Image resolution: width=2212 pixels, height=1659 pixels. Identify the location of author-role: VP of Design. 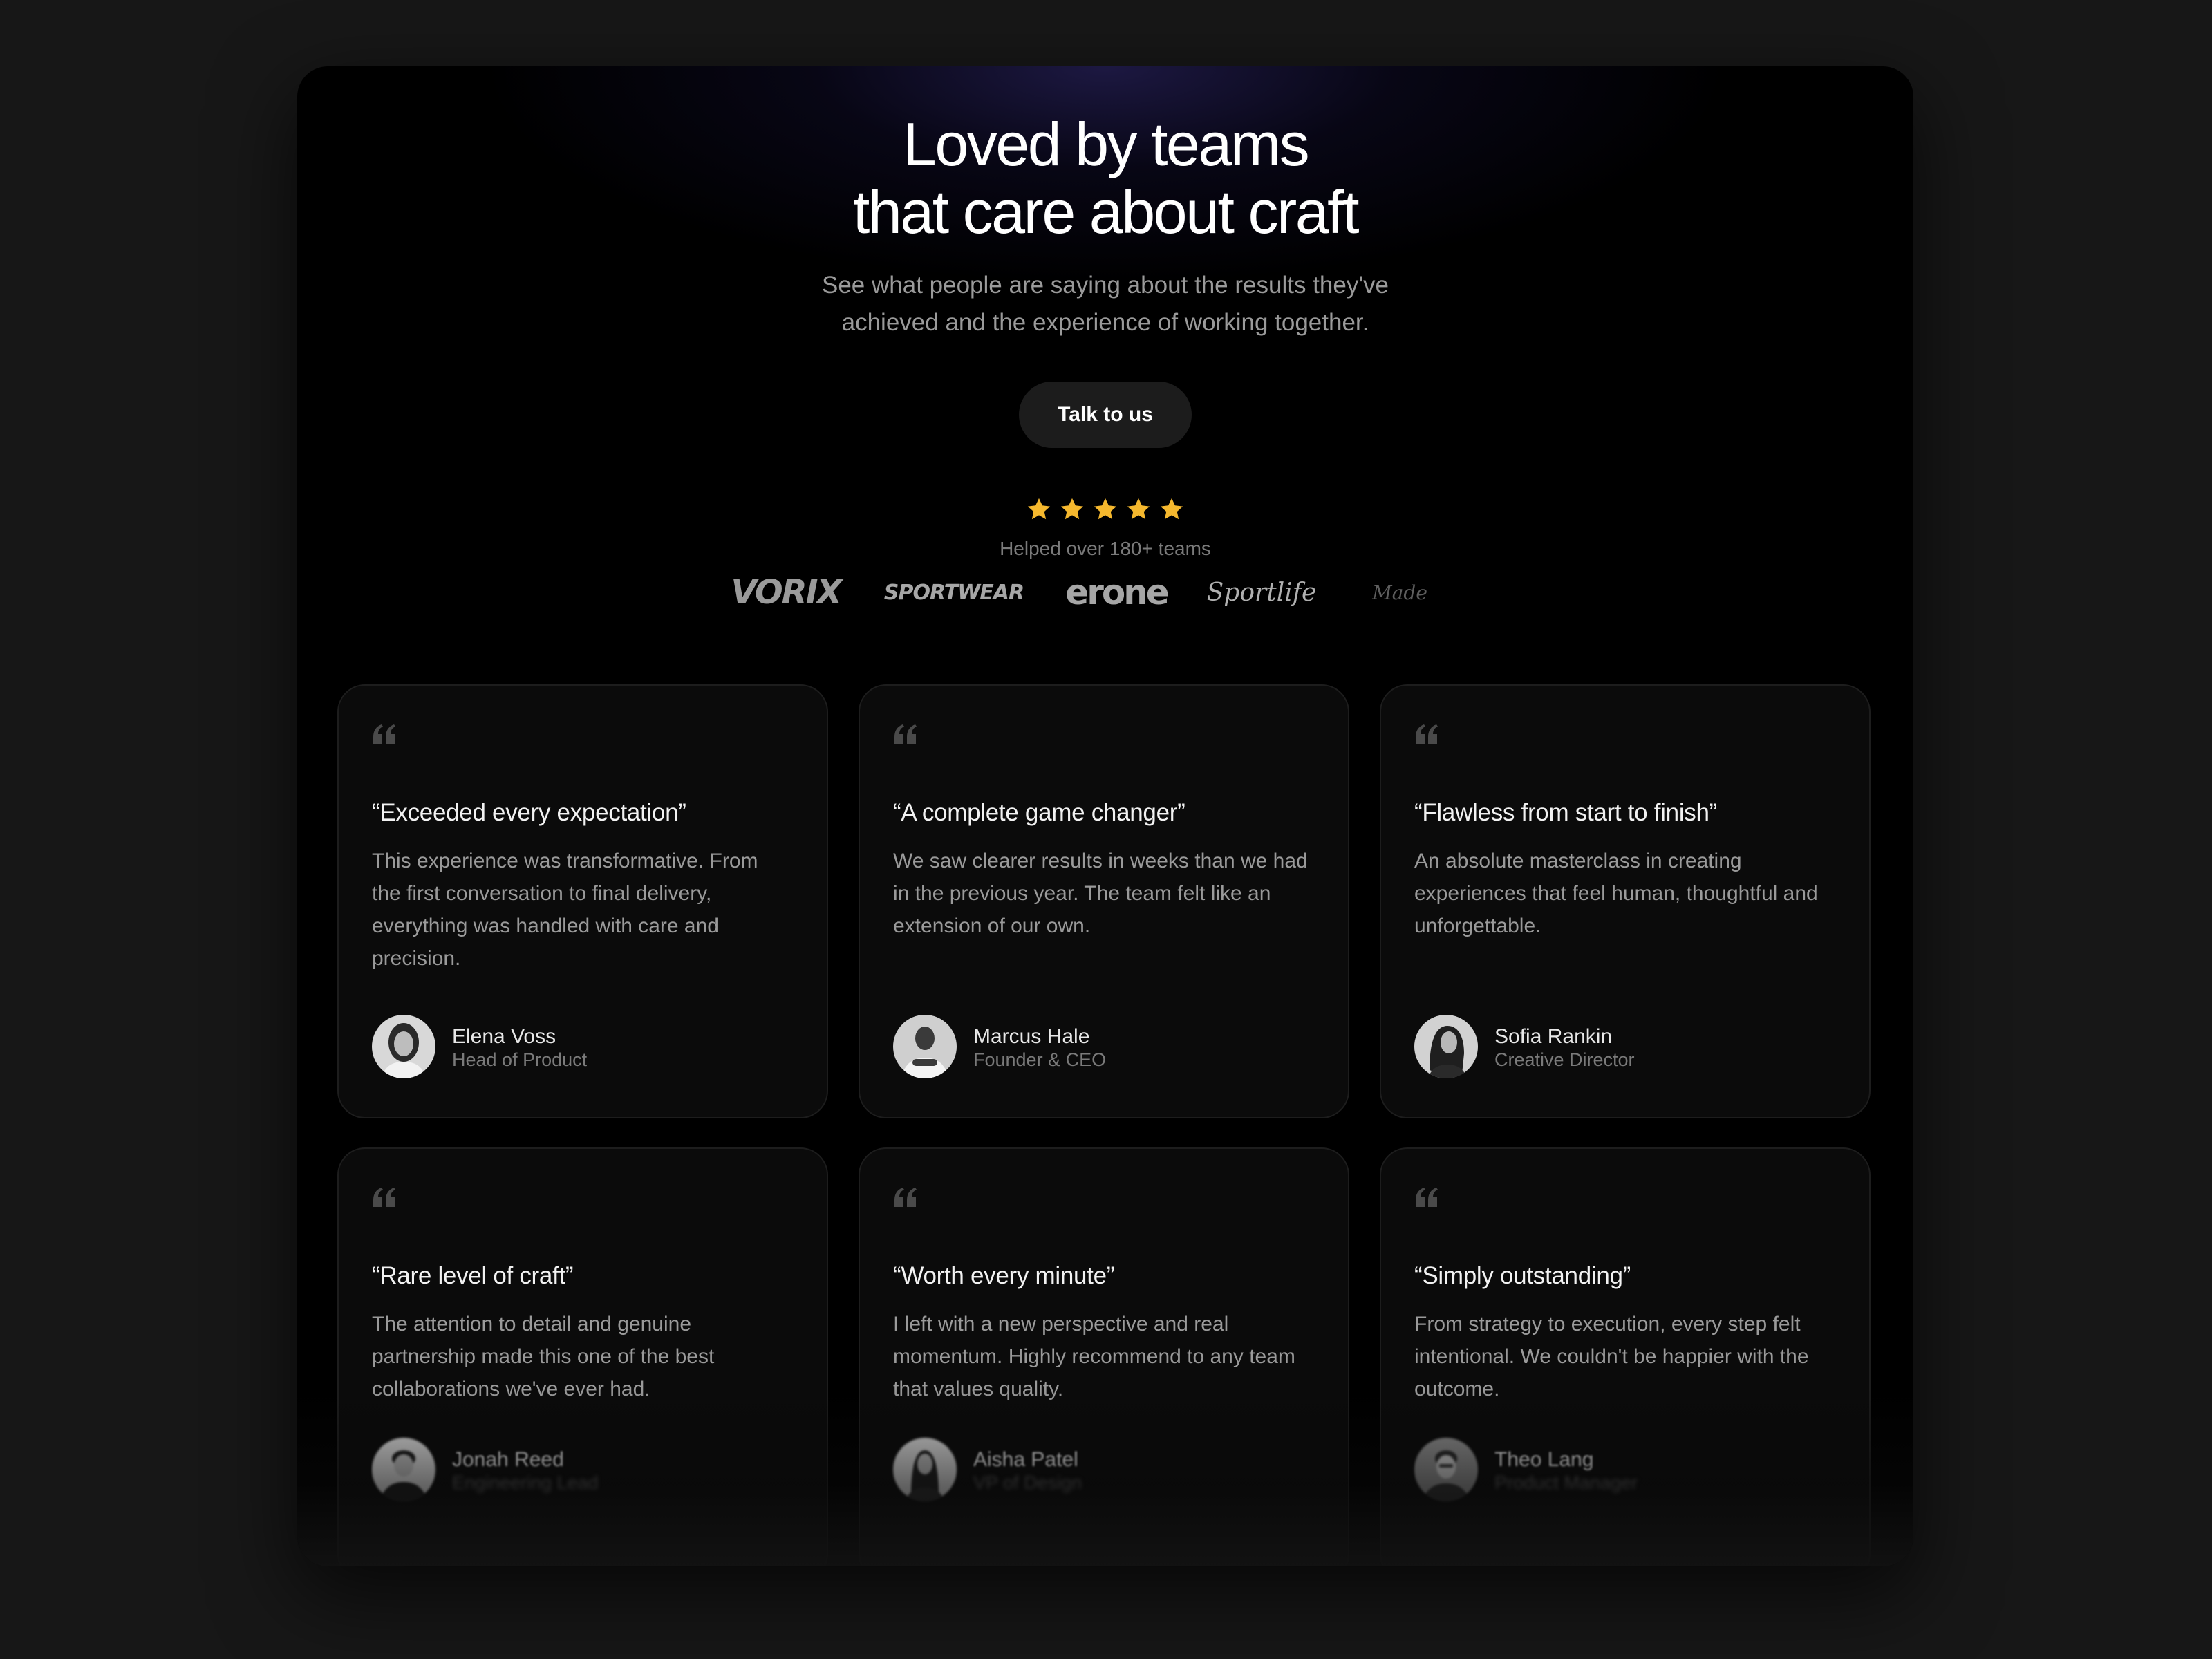
(1028, 1483).